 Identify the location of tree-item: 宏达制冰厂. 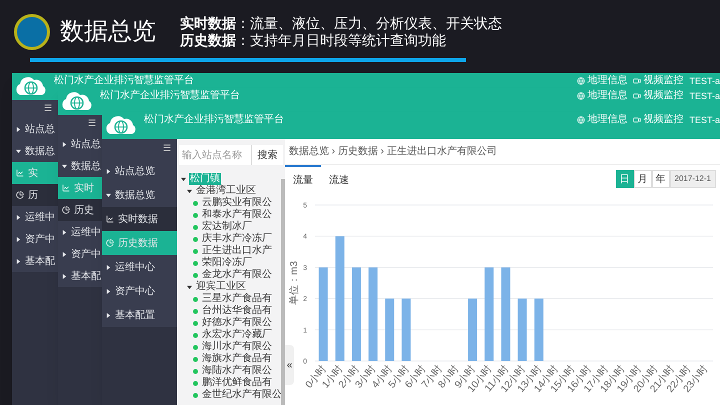
(227, 227).